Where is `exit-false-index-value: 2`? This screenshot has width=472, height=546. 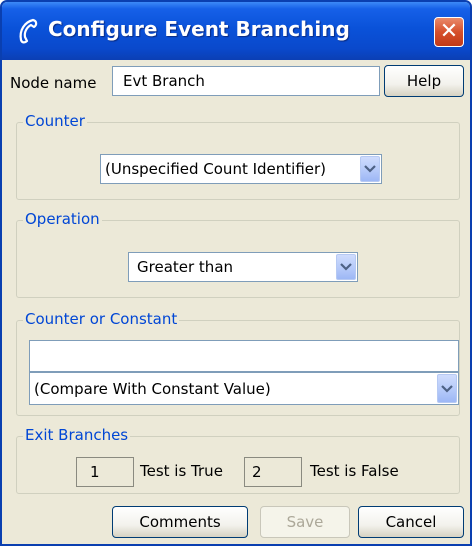
exit-false-index-value: 2 is located at coordinates (257, 472).